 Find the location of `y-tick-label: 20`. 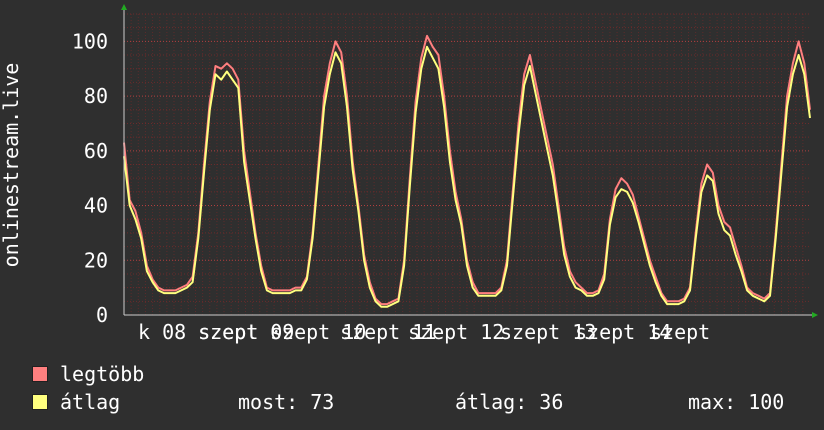

y-tick-label: 20 is located at coordinates (96, 260).